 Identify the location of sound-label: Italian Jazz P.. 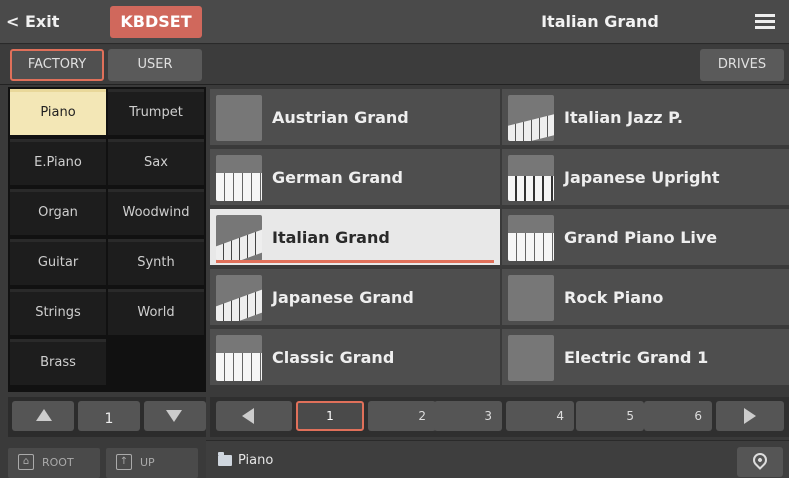
(623, 117).